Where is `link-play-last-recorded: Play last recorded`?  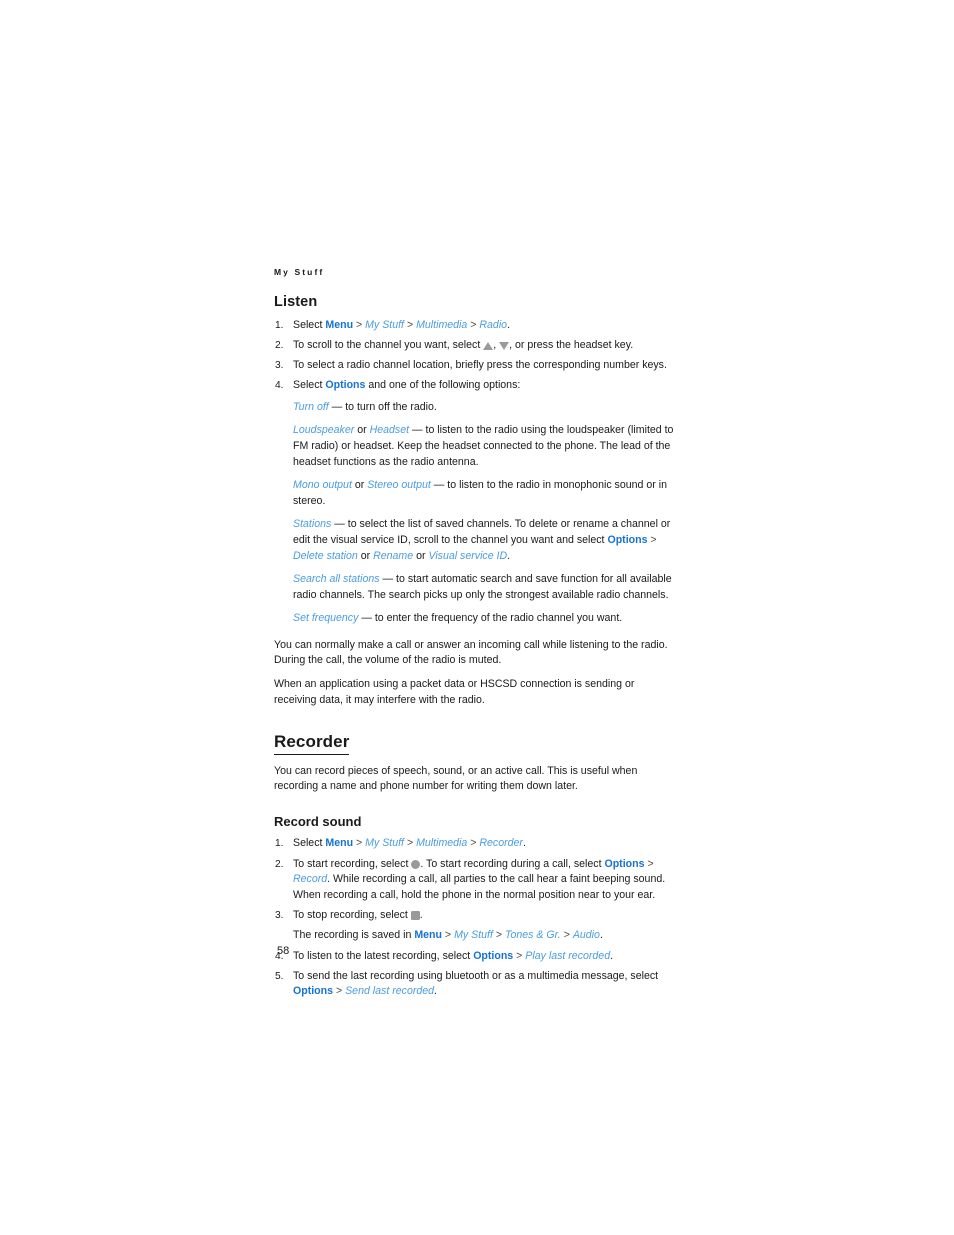
link-play-last-recorded: Play last recorded is located at coordinates (567, 956).